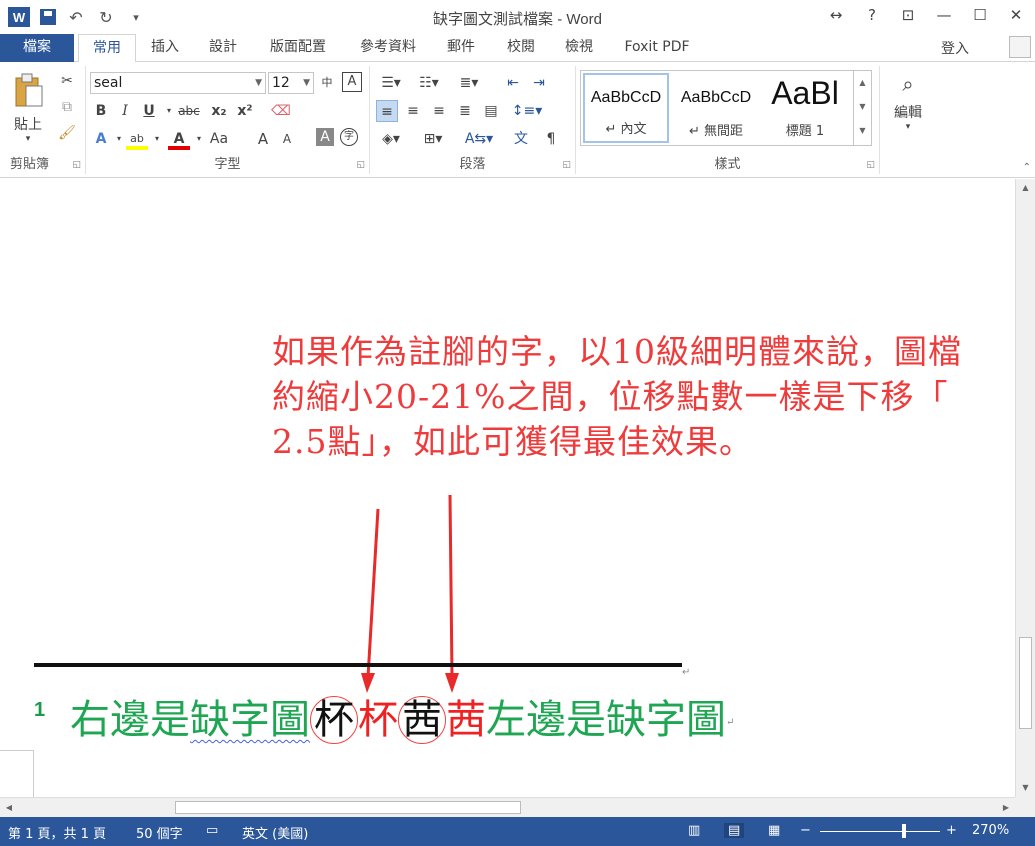 This screenshot has height=846, width=1035. What do you see at coordinates (189, 111) in the screenshot?
I see `strikethrough-button: abc` at bounding box center [189, 111].